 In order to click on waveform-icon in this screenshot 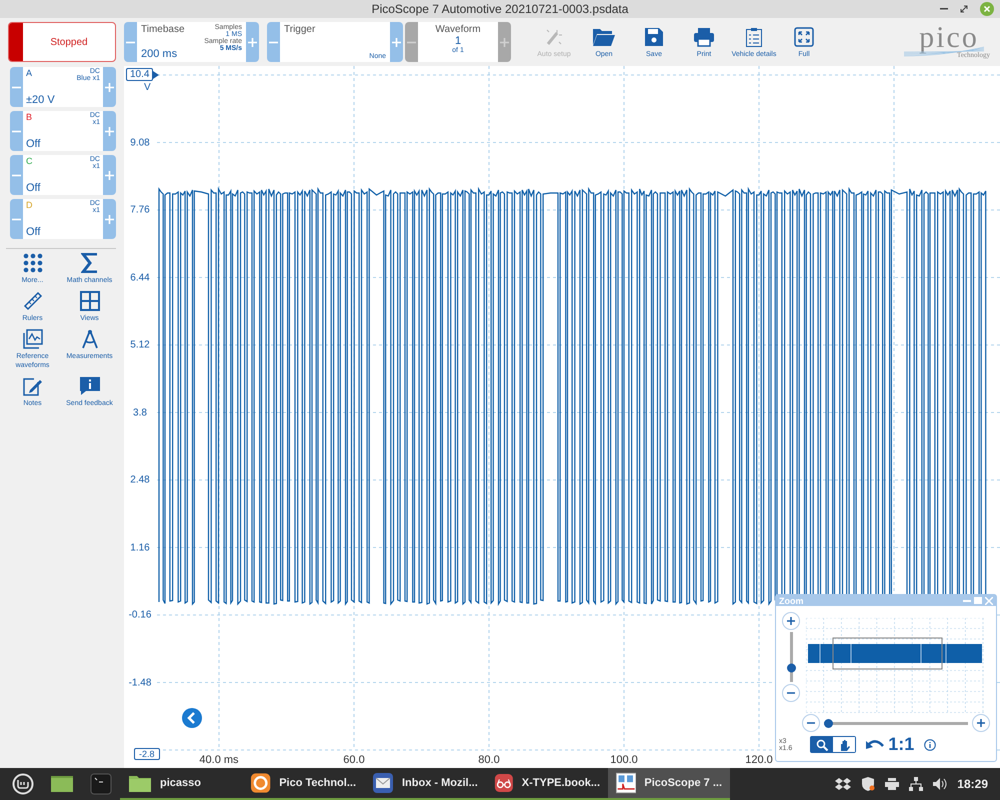, I will do `click(32, 339)`.